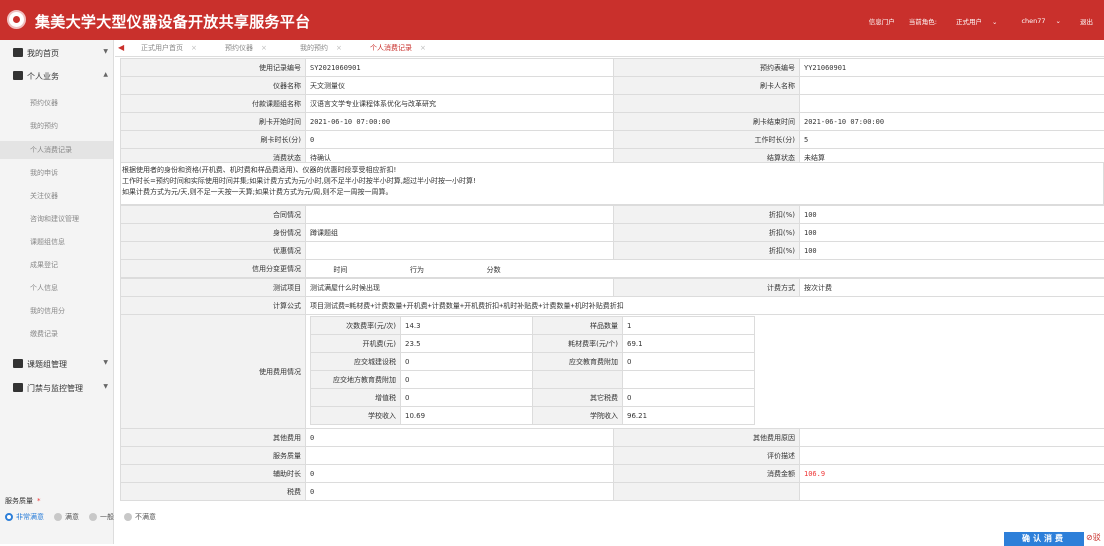 This screenshot has height=546, width=1104. What do you see at coordinates (128, 517) in the screenshot?
I see `radio-icon` at bounding box center [128, 517].